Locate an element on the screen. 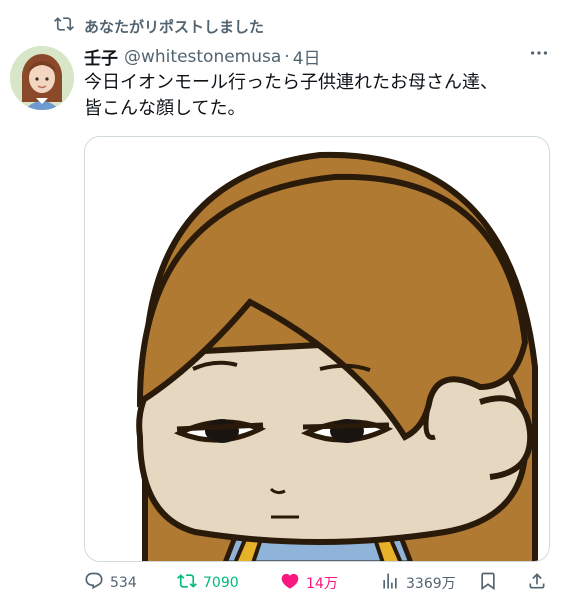 Image resolution: width=562 pixels, height=600 pixels. action-bar: 534 7090 14万 3369万 is located at coordinates (317, 583).